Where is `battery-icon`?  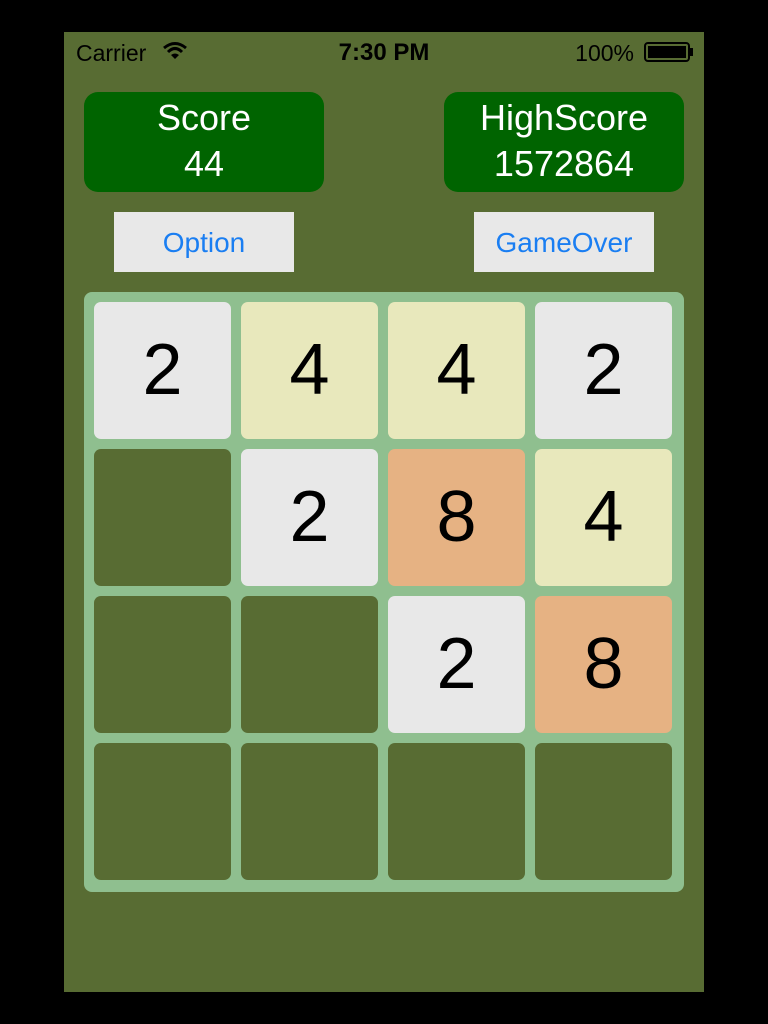
battery-icon is located at coordinates (668, 52).